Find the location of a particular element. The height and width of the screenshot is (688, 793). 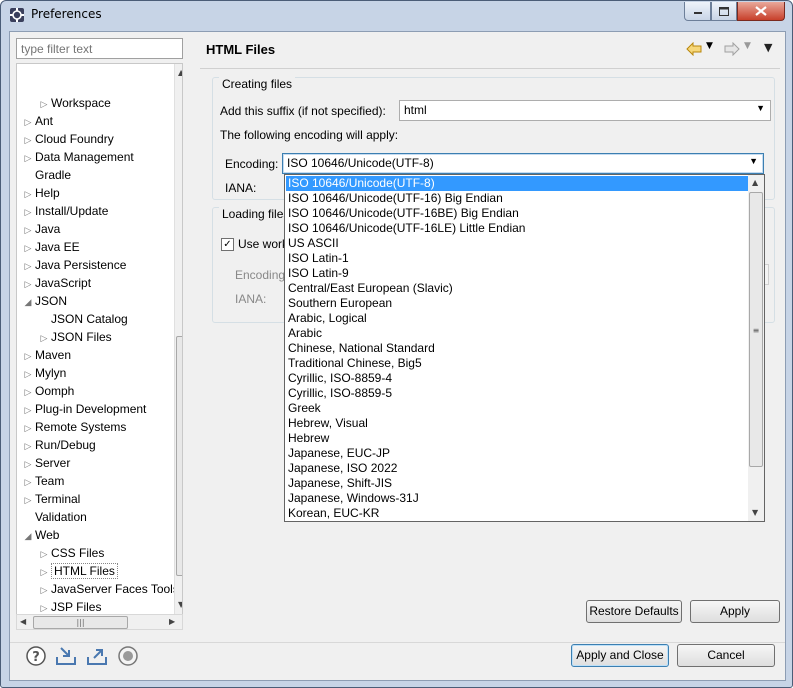

tree-item: ▷ Install/Update is located at coordinates (65, 211).